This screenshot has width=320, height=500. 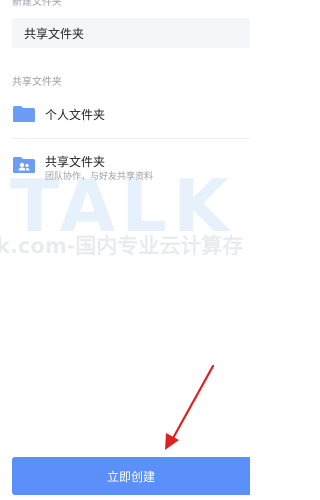 What do you see at coordinates (122, 246) in the screenshot?
I see `watermark-text: k.com-国内专业云计算存` at bounding box center [122, 246].